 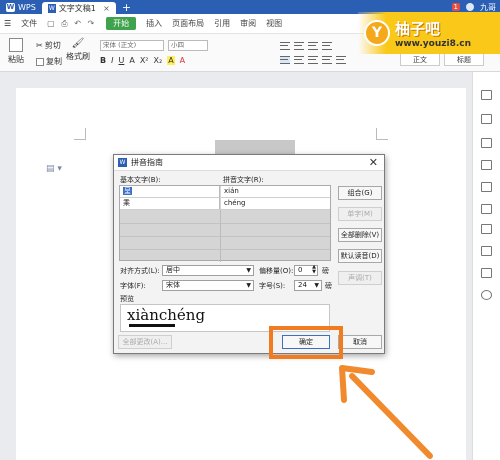 I want to click on strike-button: A, so click(x=131, y=60).